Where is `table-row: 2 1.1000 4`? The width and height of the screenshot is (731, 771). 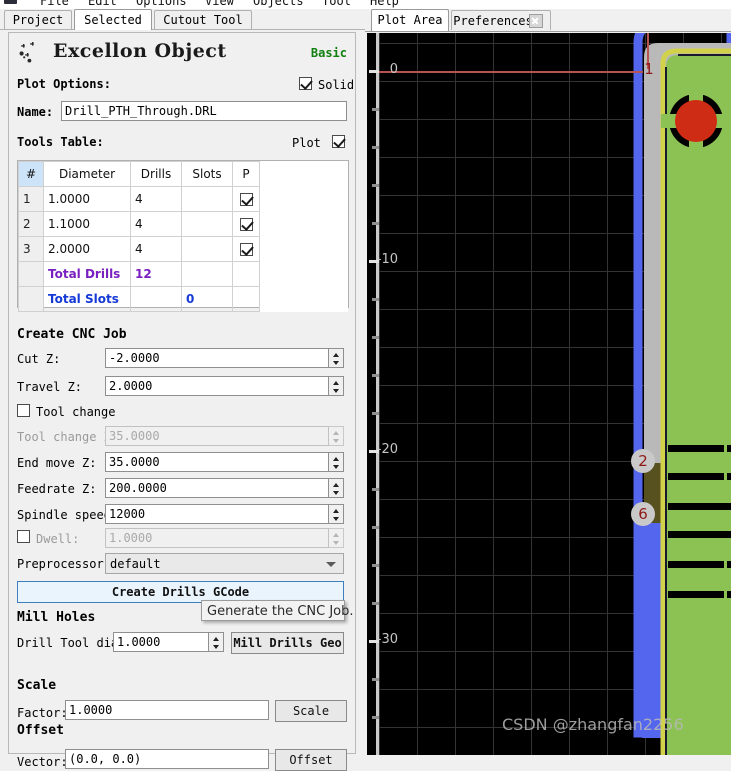 table-row: 2 1.1000 4 is located at coordinates (183, 224).